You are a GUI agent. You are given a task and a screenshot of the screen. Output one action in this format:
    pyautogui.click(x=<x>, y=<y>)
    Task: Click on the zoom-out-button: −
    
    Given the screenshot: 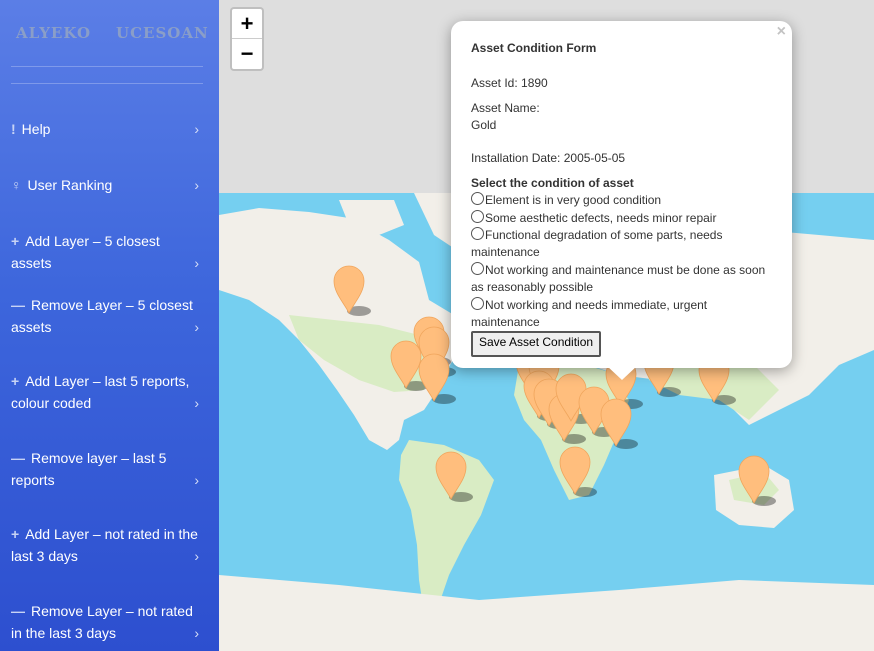 What is the action you would take?
    pyautogui.click(x=247, y=53)
    